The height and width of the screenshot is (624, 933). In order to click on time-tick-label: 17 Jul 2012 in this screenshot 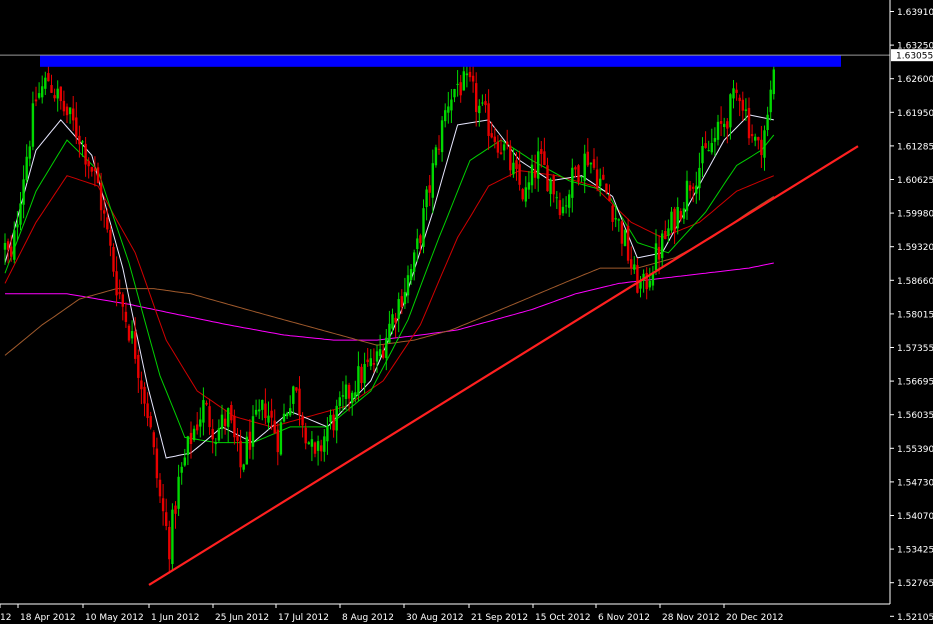, I will do `click(303, 618)`.